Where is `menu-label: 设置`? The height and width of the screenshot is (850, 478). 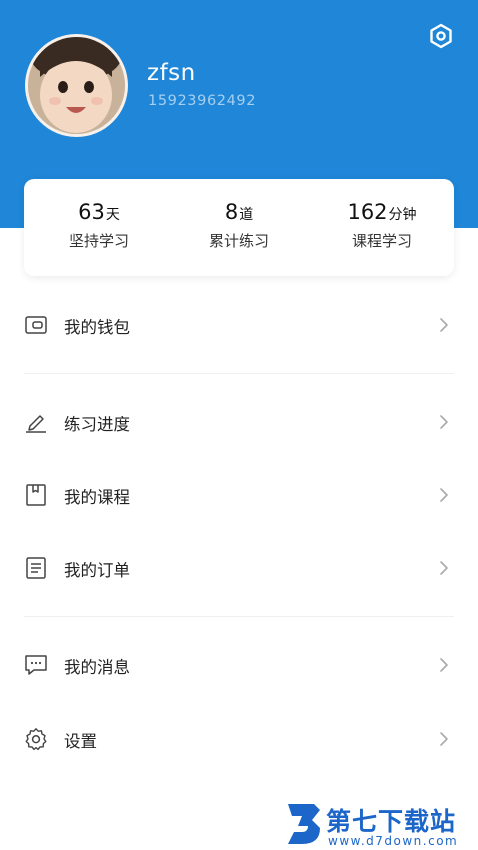 menu-label: 设置 is located at coordinates (80, 741).